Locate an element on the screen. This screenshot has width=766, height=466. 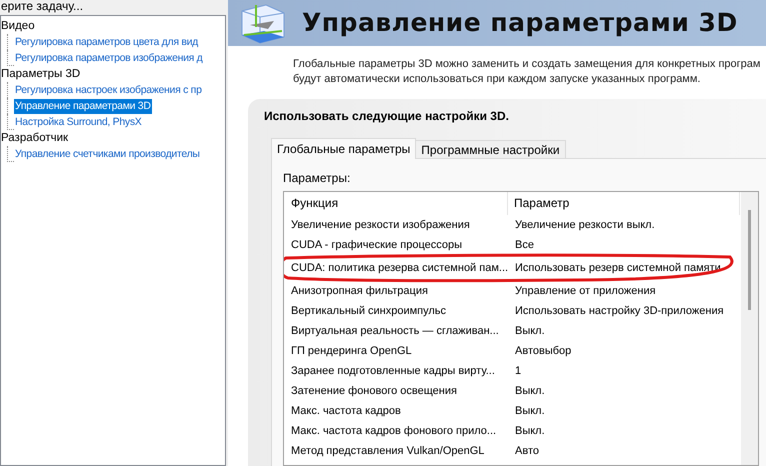
table-cell-text: Увеличение резкости выкл. is located at coordinates (585, 225).